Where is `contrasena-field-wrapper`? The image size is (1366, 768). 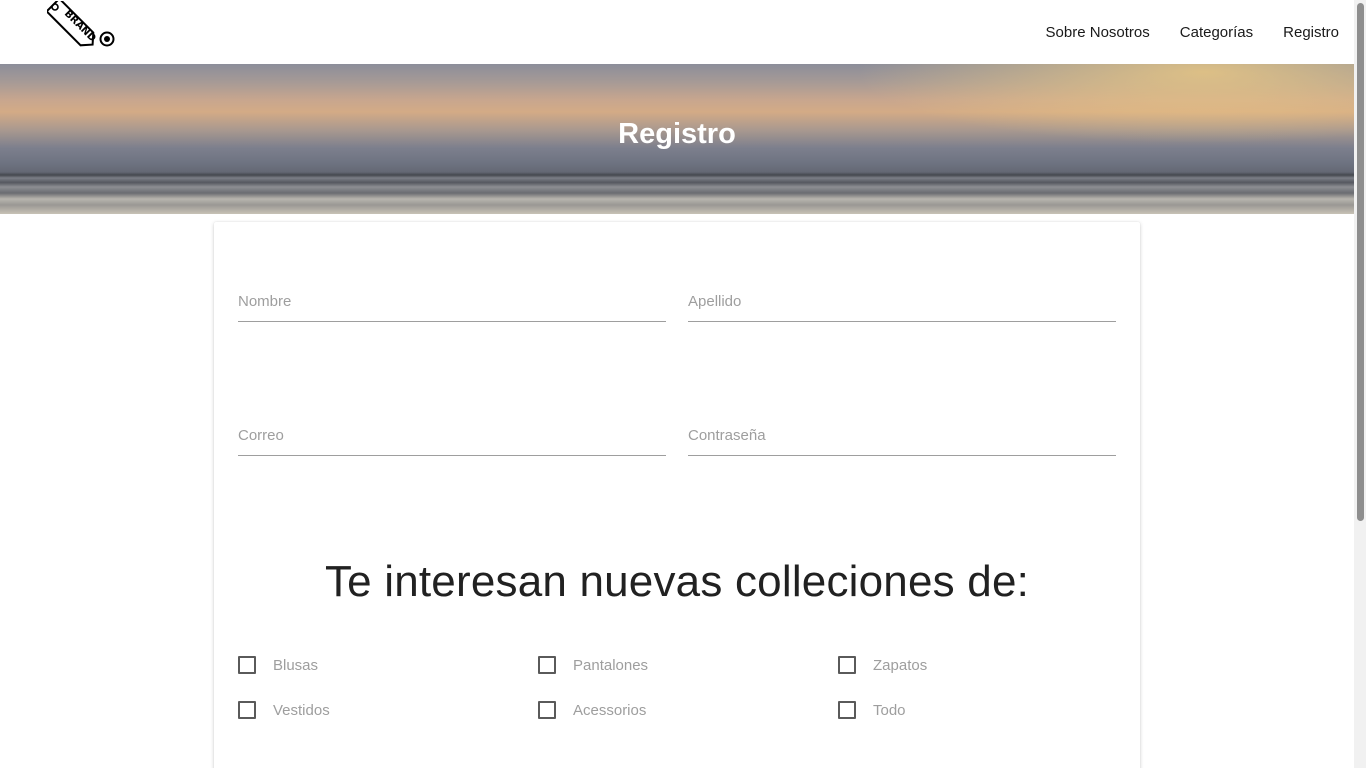
contrasena-field-wrapper is located at coordinates (902, 436).